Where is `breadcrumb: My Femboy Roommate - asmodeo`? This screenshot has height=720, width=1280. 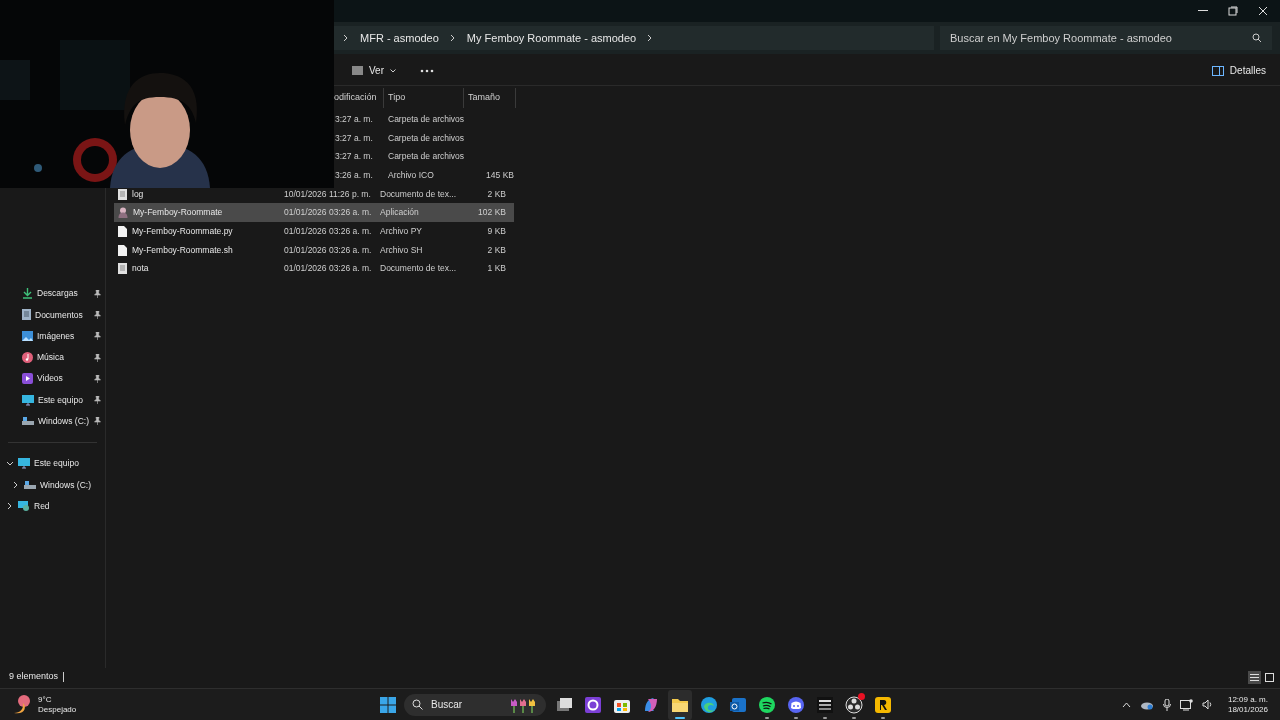
breadcrumb: My Femboy Roommate - asmodeo is located at coordinates (551, 38).